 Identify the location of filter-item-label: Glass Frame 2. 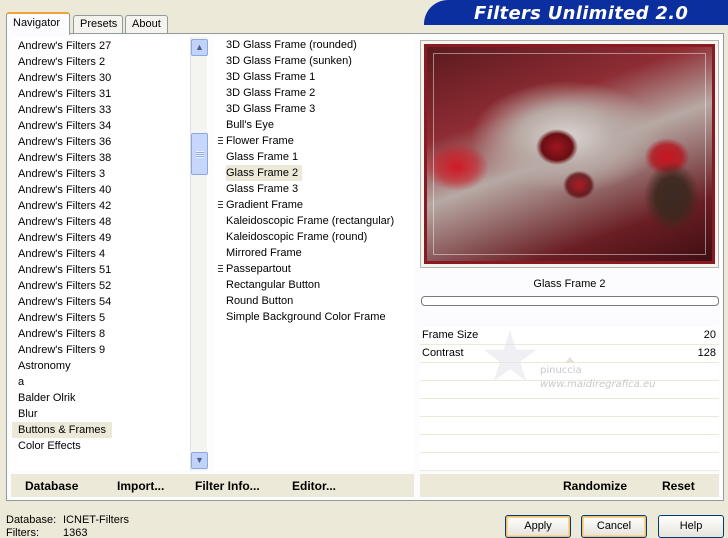
(264, 173).